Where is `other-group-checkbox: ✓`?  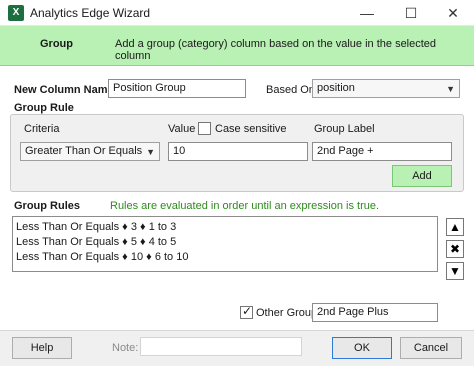 other-group-checkbox: ✓ is located at coordinates (246, 311).